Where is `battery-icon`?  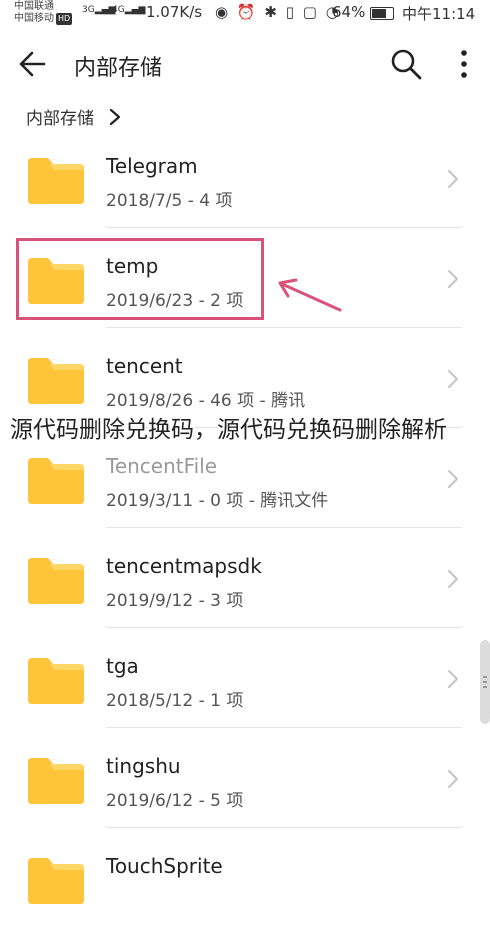 battery-icon is located at coordinates (382, 13).